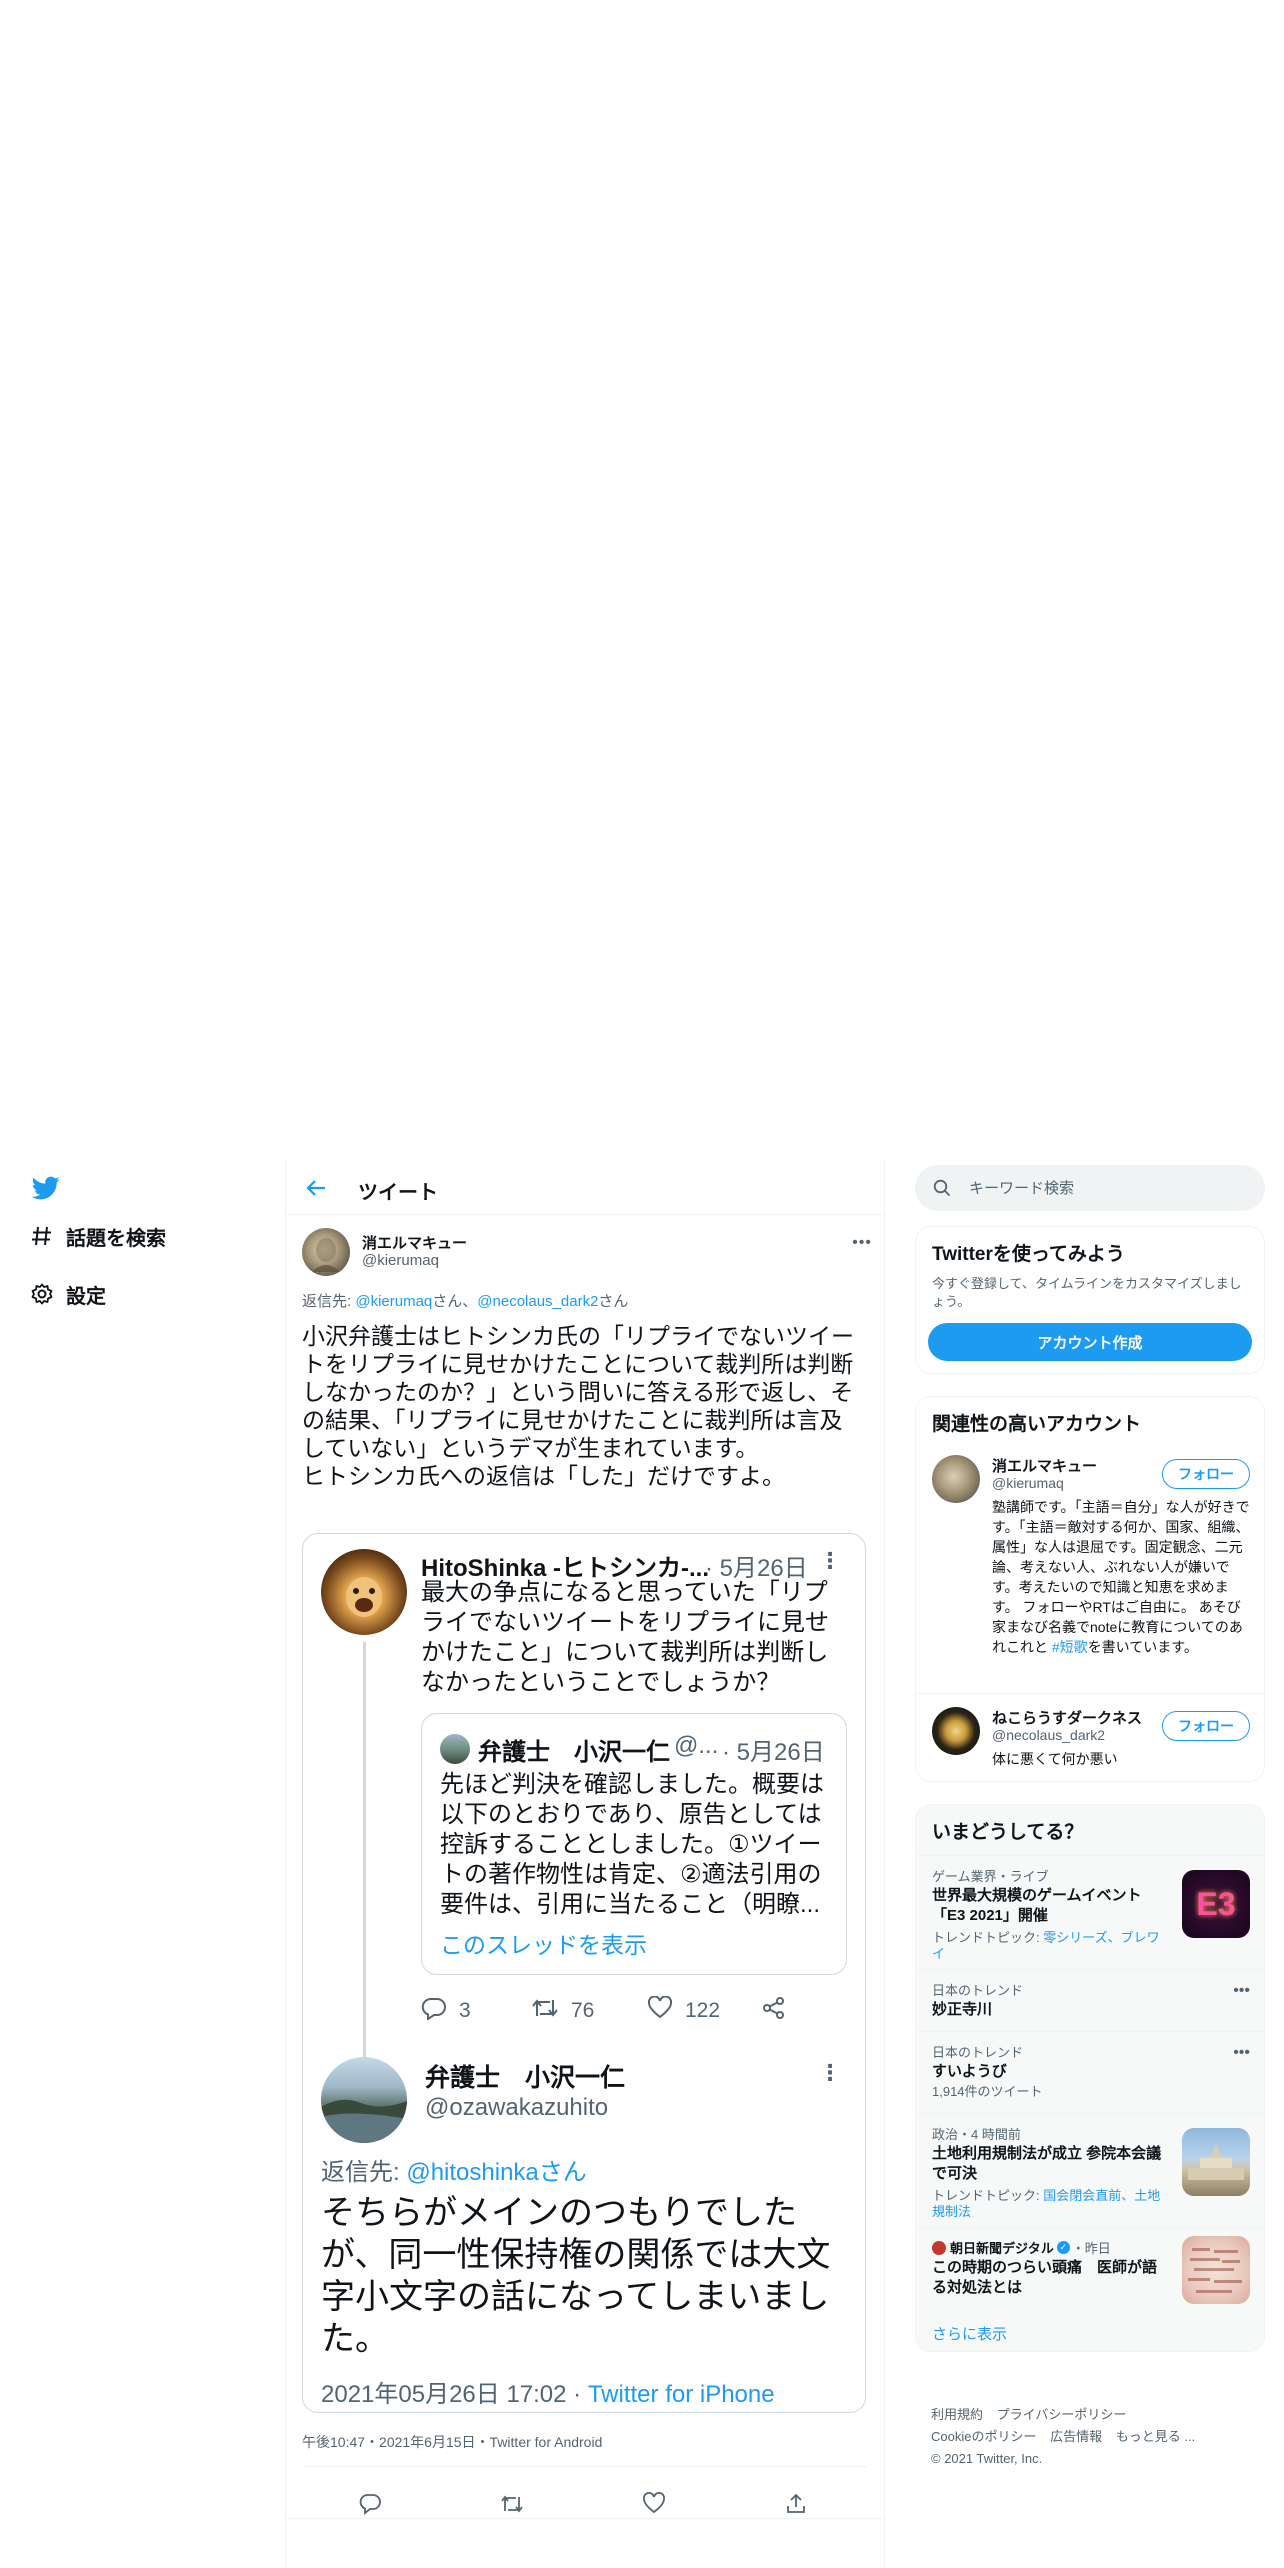 The height and width of the screenshot is (2568, 1284). I want to click on footer-link-cookies: Cookieのポリシー, so click(983, 2436).